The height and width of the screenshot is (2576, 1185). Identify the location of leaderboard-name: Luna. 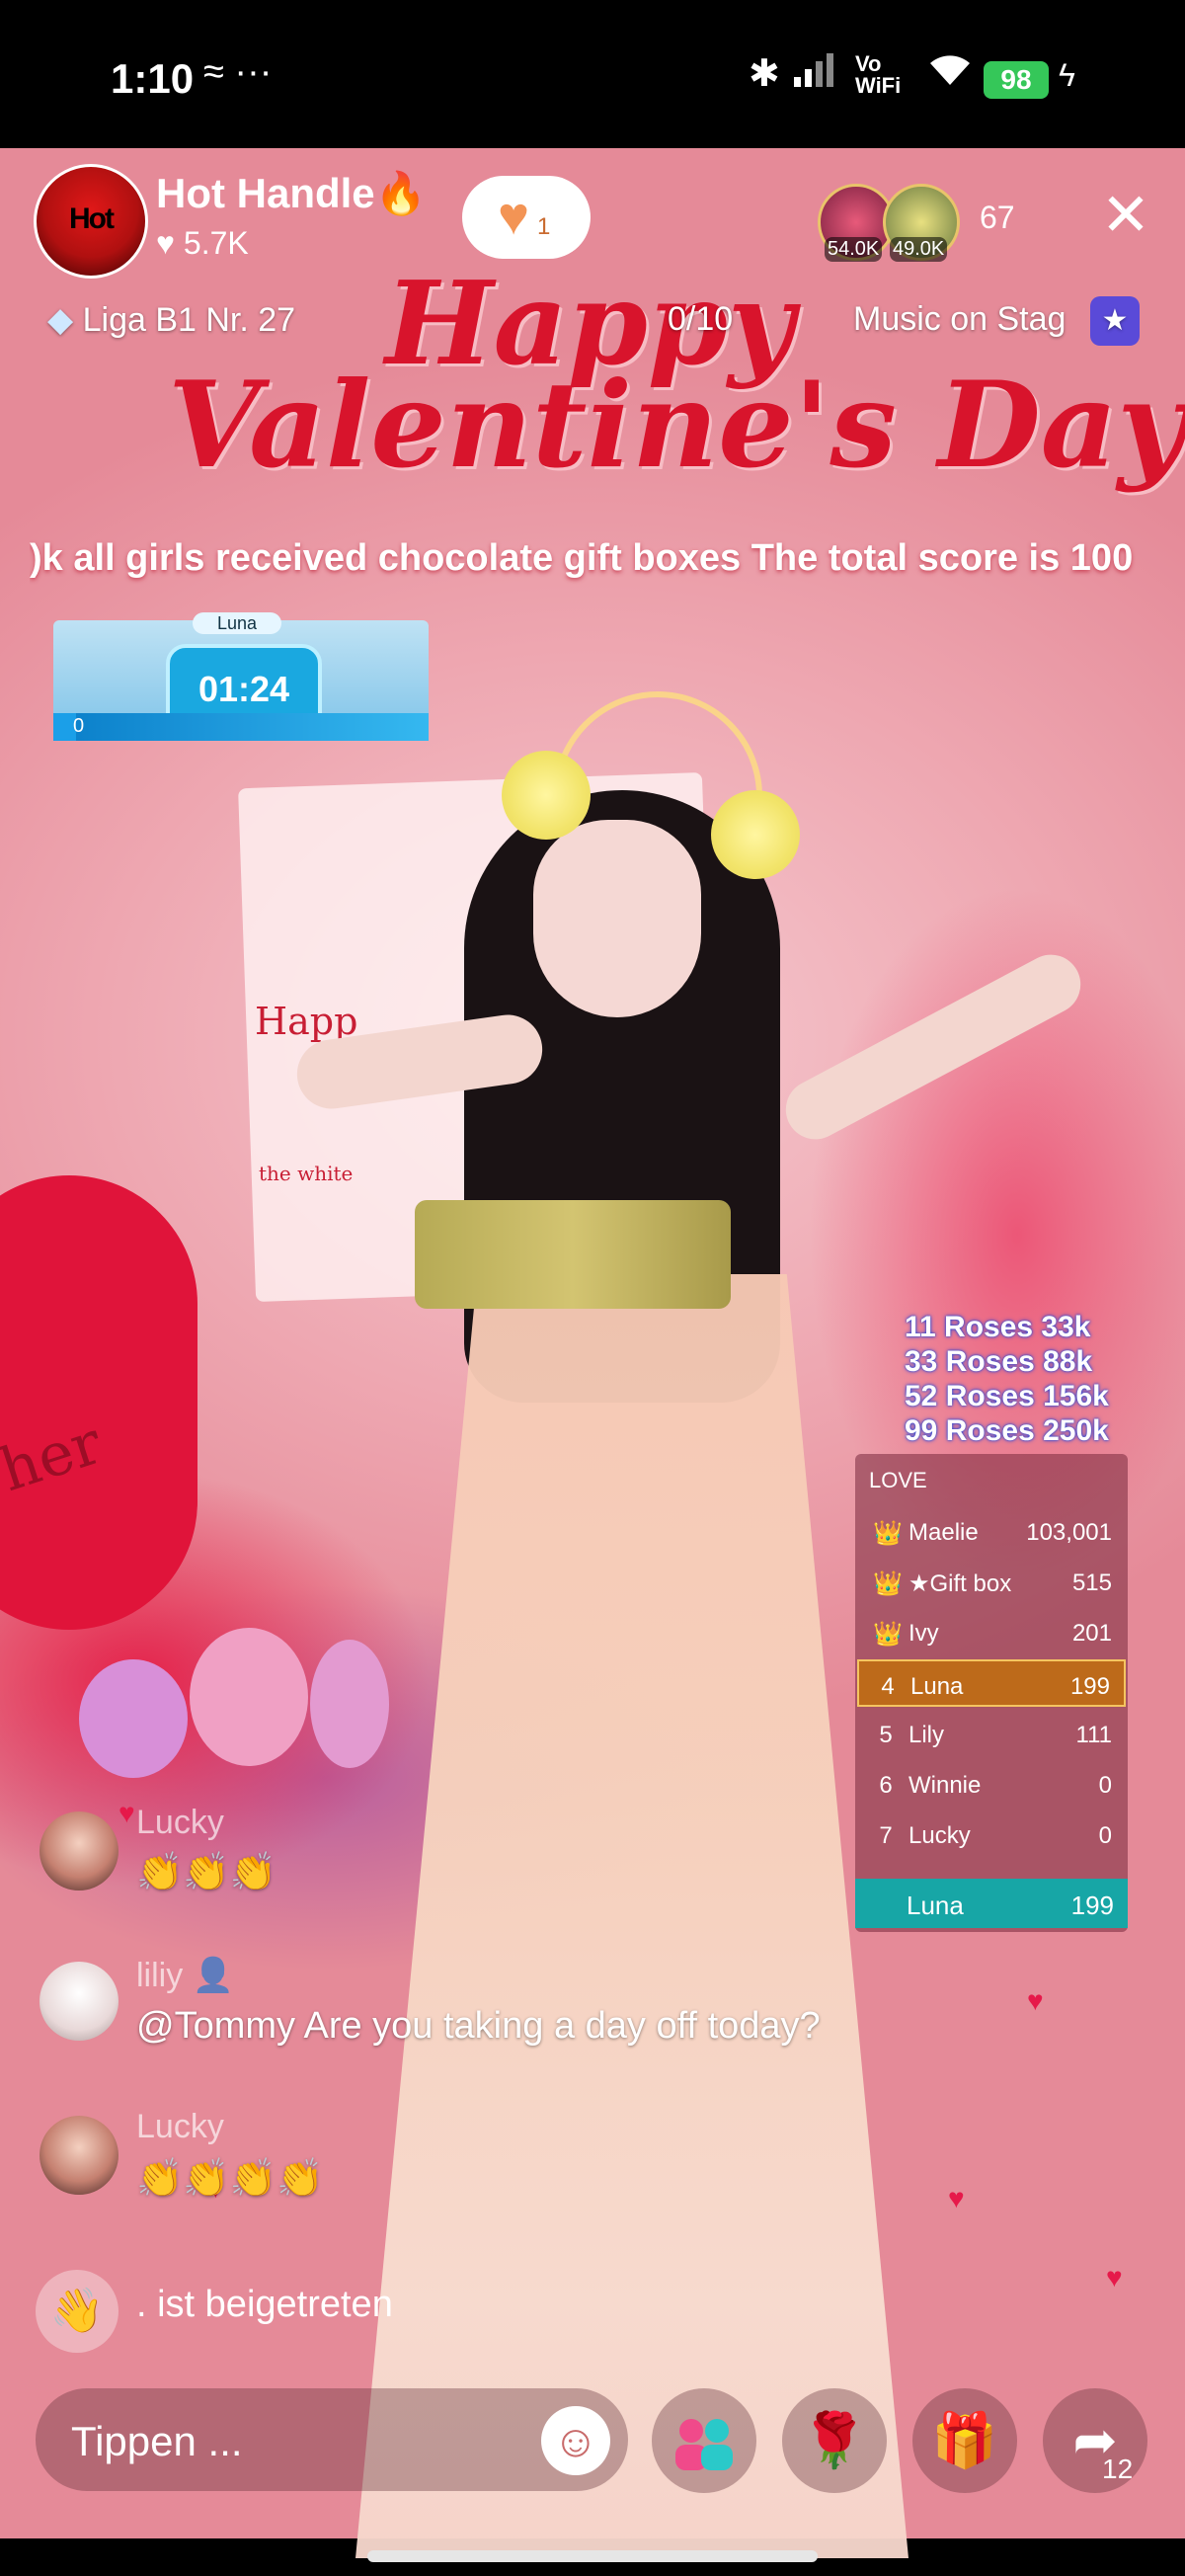
(937, 1686).